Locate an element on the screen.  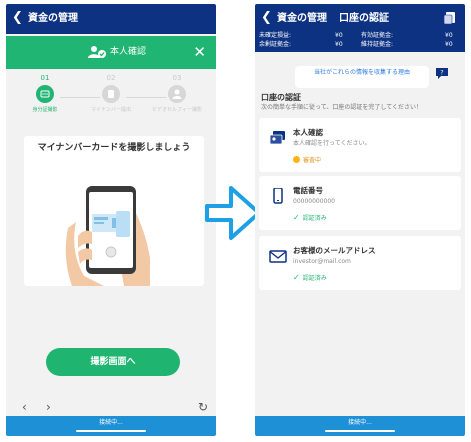
status-text: 審査中 is located at coordinates (312, 160).